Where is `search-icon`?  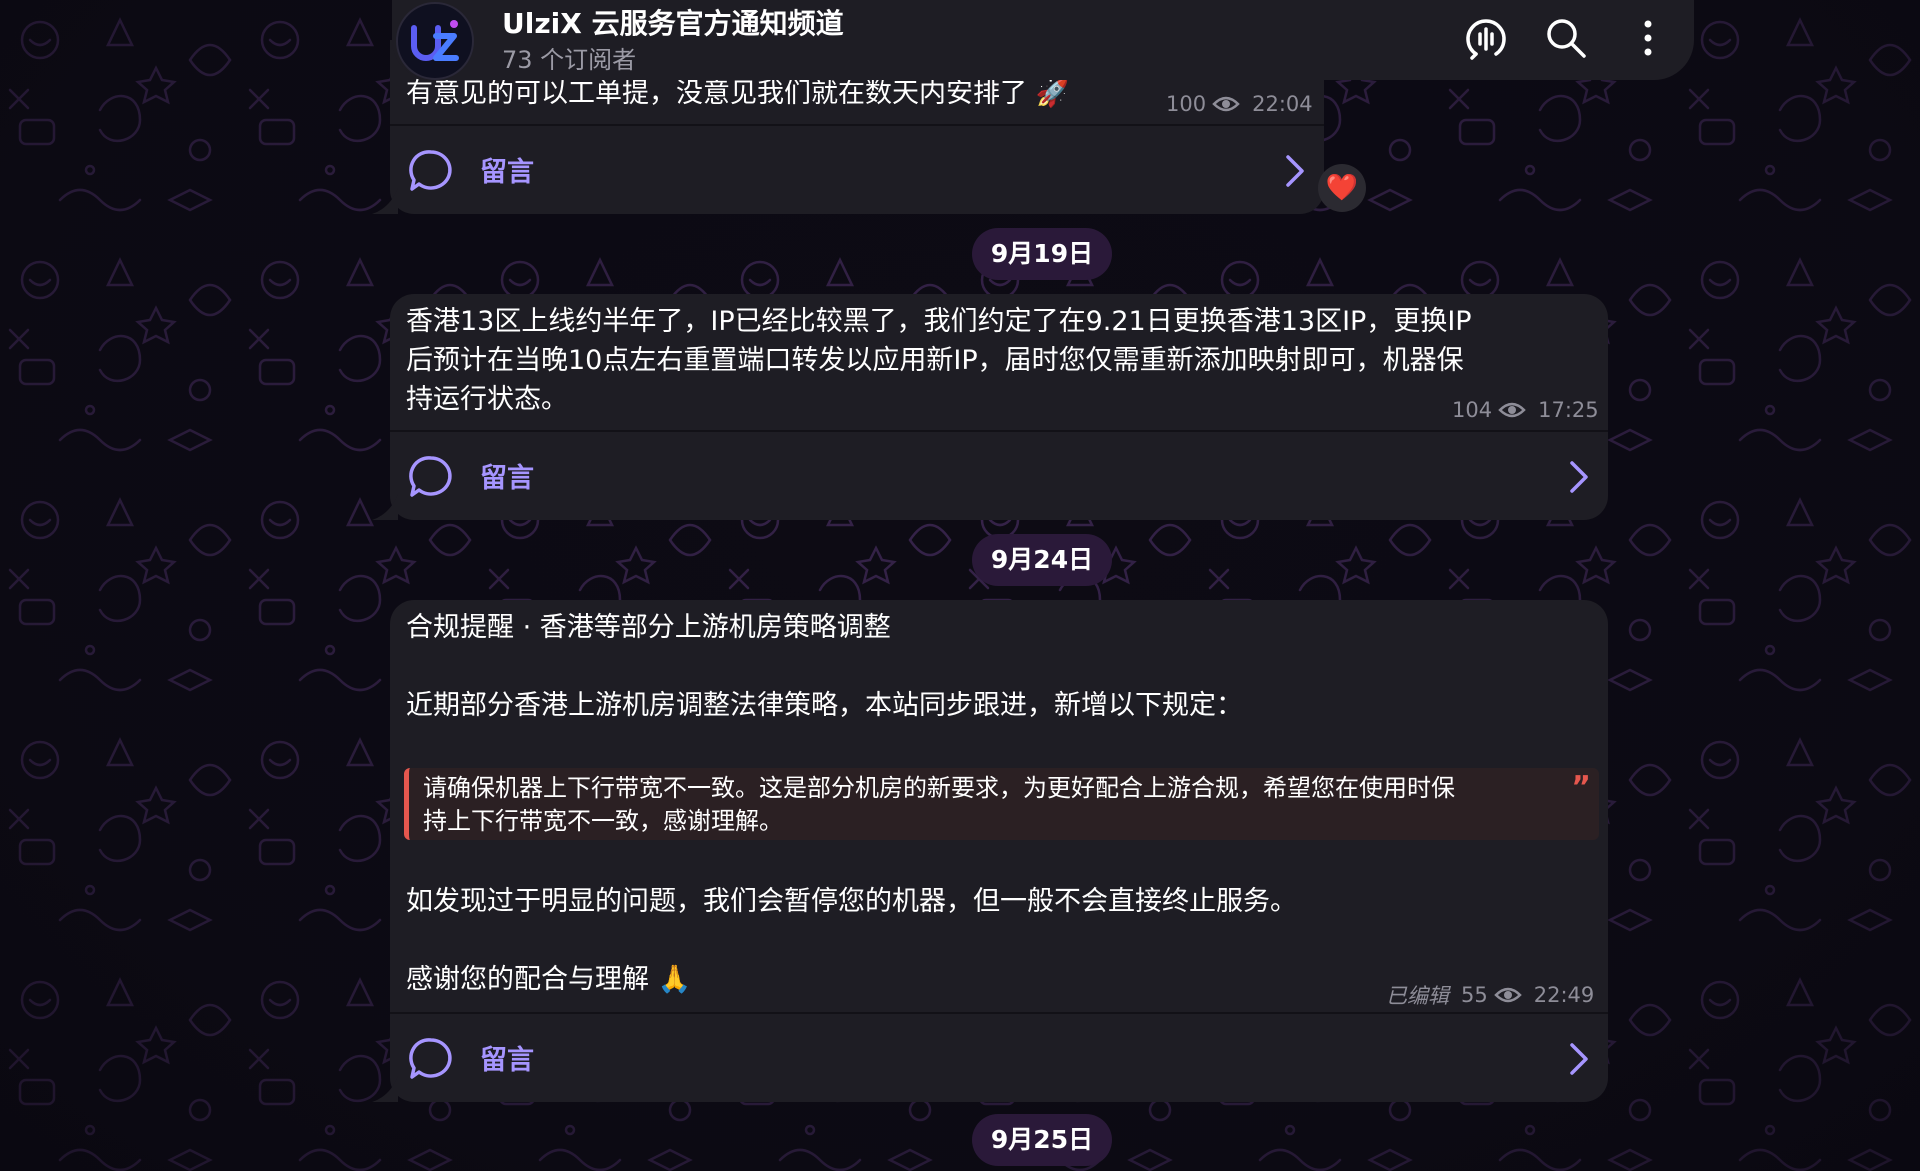 search-icon is located at coordinates (1566, 38).